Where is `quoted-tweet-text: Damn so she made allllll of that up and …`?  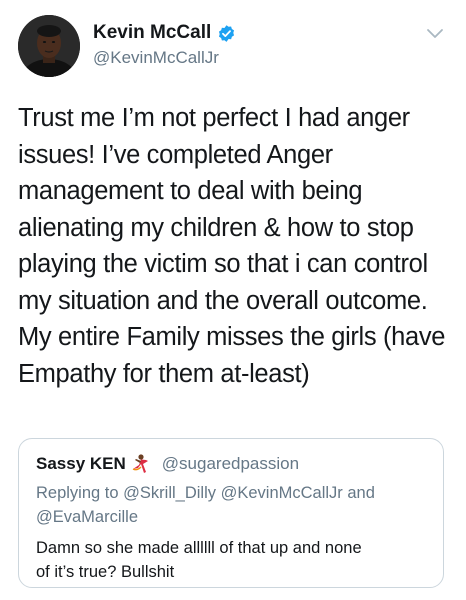 quoted-tweet-text: Damn so she made allllll of that up and … is located at coordinates (236, 560).